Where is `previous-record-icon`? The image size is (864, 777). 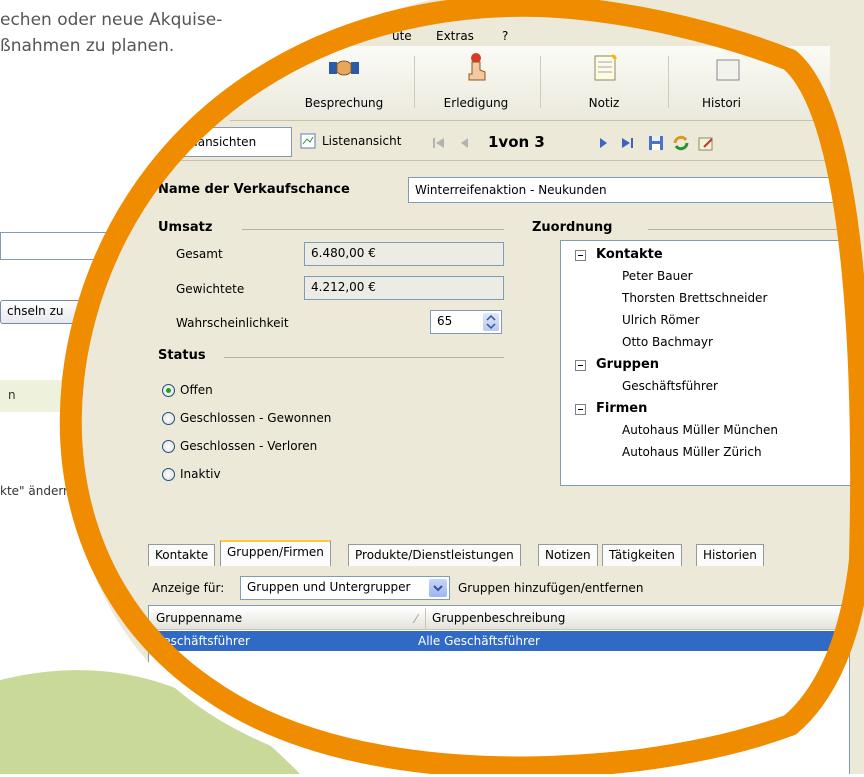 previous-record-icon is located at coordinates (465, 143).